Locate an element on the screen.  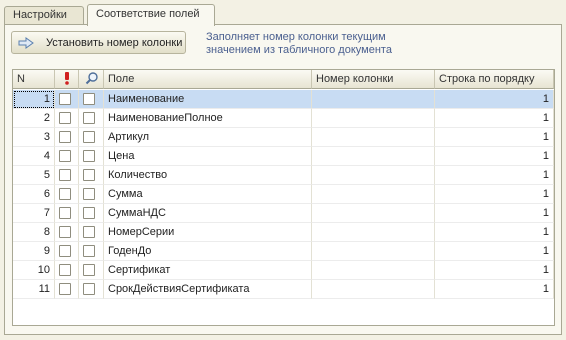
table-row: 6 Сумма 1 is located at coordinates (283, 194).